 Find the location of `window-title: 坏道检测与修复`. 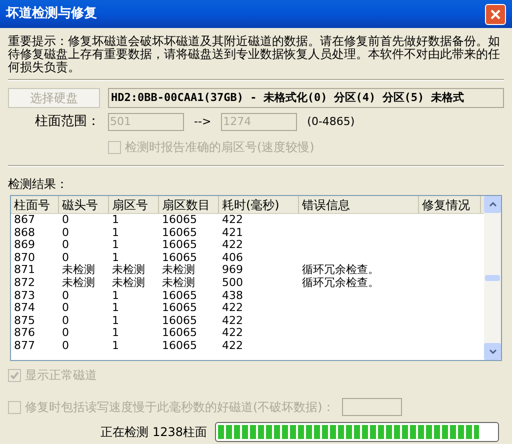

window-title: 坏道检测与修复 is located at coordinates (51, 14).